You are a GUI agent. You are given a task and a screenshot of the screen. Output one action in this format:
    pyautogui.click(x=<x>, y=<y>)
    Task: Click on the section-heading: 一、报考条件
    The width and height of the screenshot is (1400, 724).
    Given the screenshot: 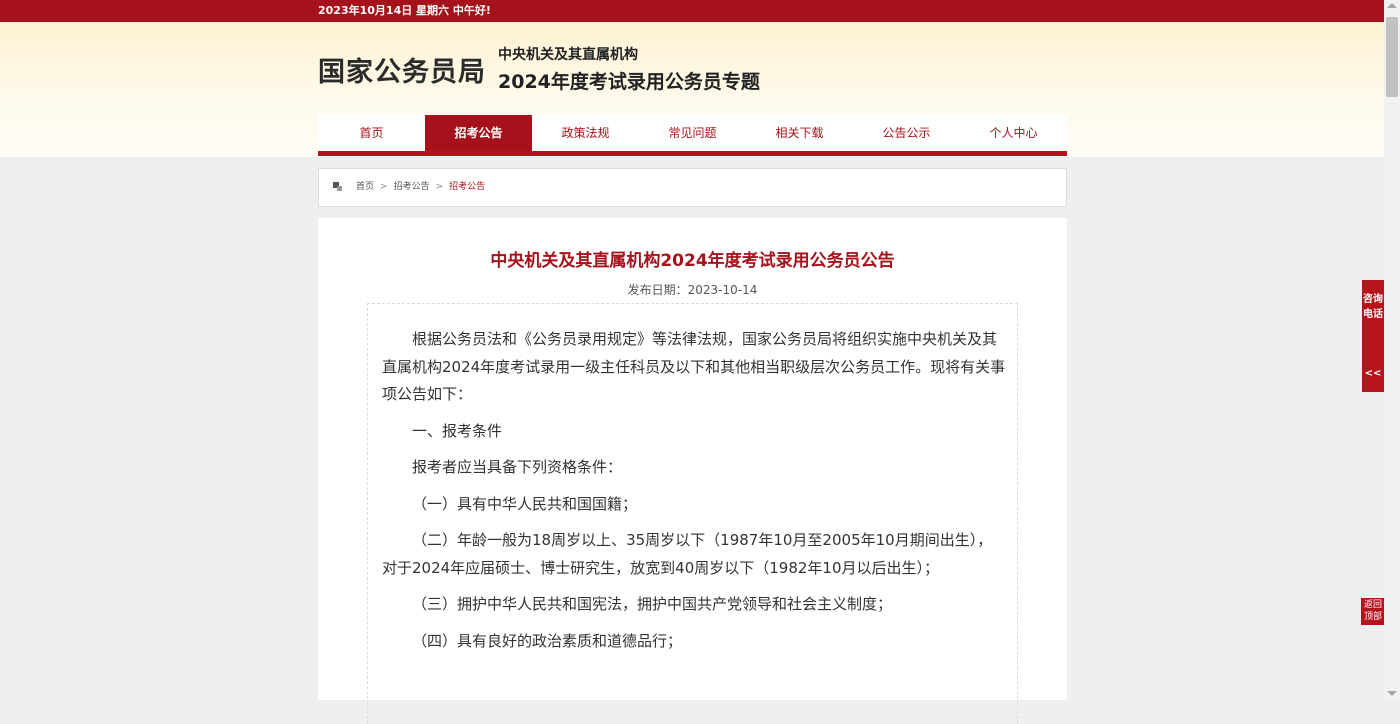 What is the action you would take?
    pyautogui.click(x=457, y=430)
    